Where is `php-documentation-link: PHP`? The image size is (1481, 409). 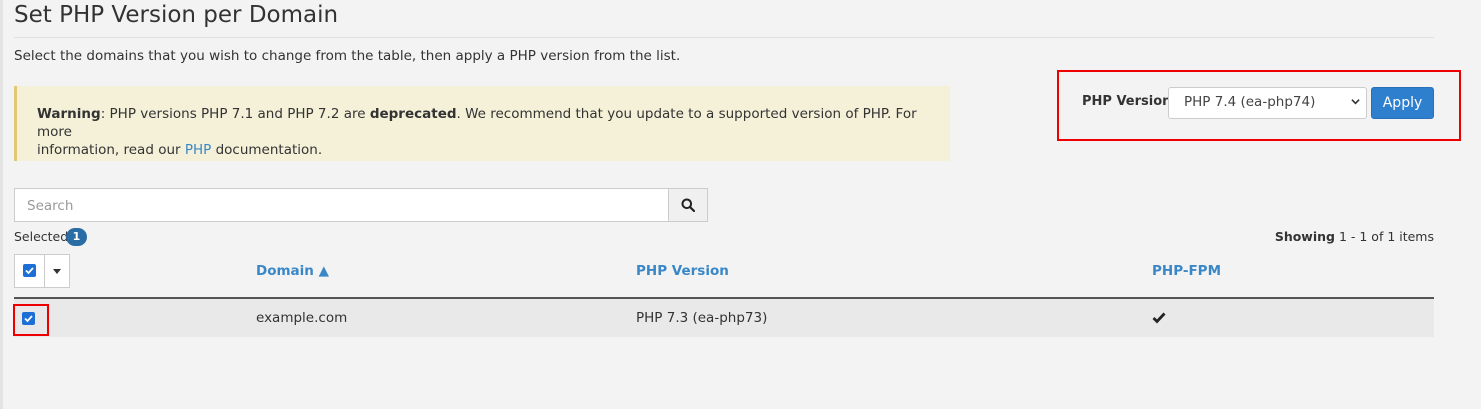 php-documentation-link: PHP is located at coordinates (198, 150).